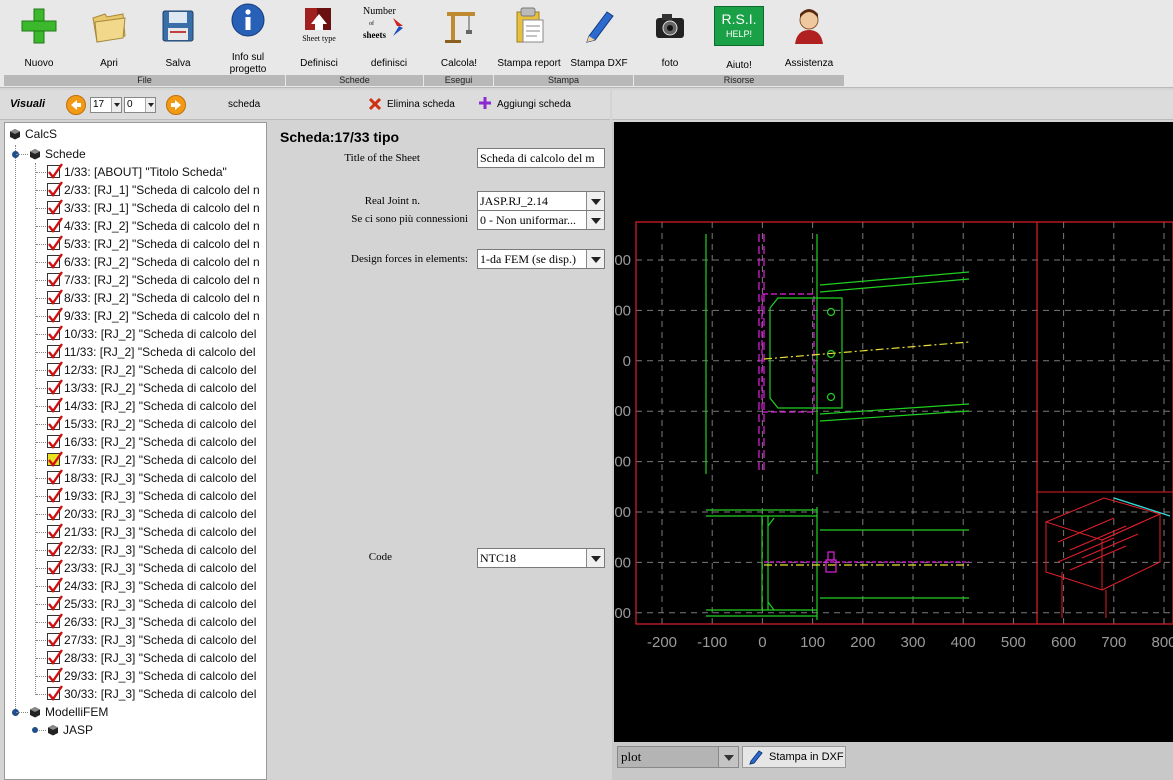 This screenshot has height=780, width=1173. Describe the element at coordinates (541, 201) in the screenshot. I see `real-joint-select: JASP.RJ_2.14` at that location.